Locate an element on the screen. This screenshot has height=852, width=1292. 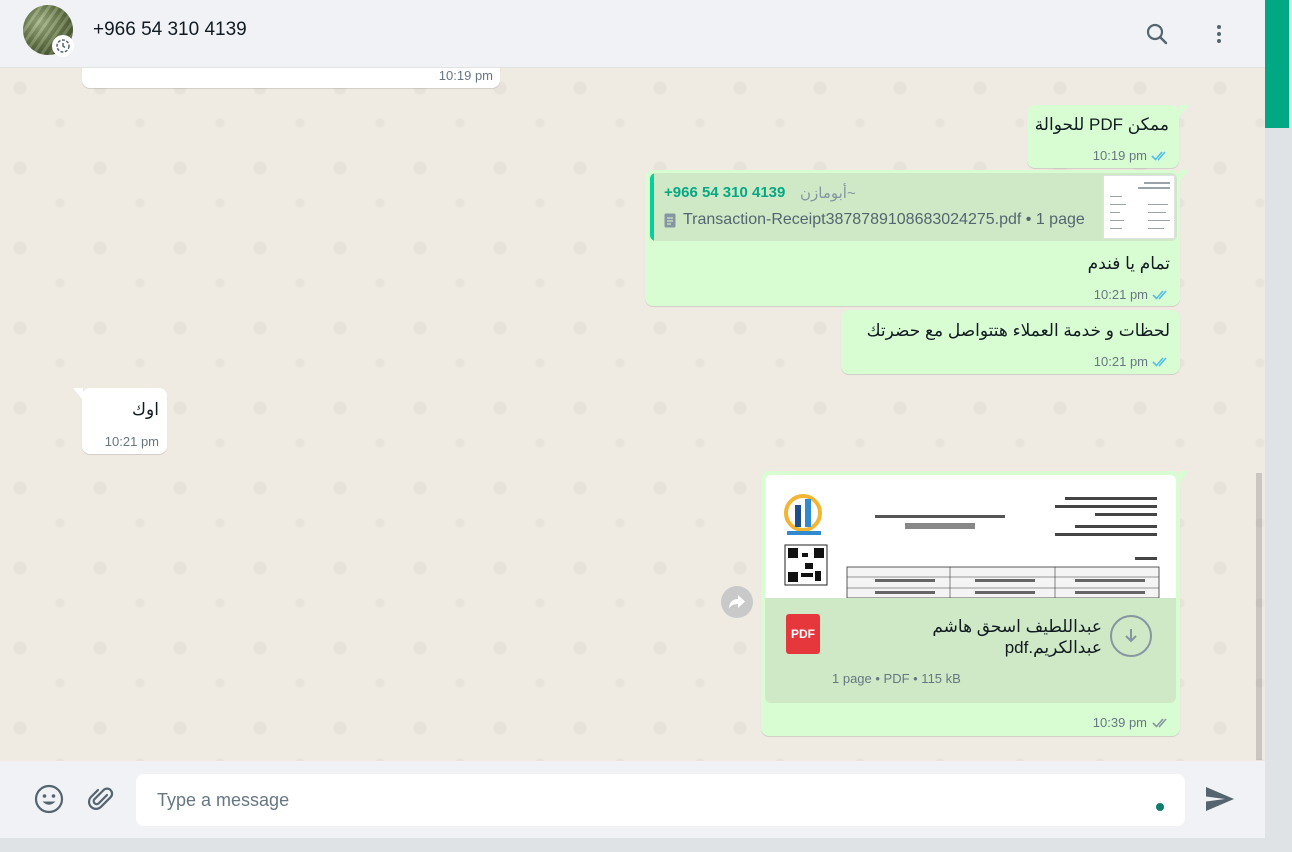
forward-icon is located at coordinates (737, 602).